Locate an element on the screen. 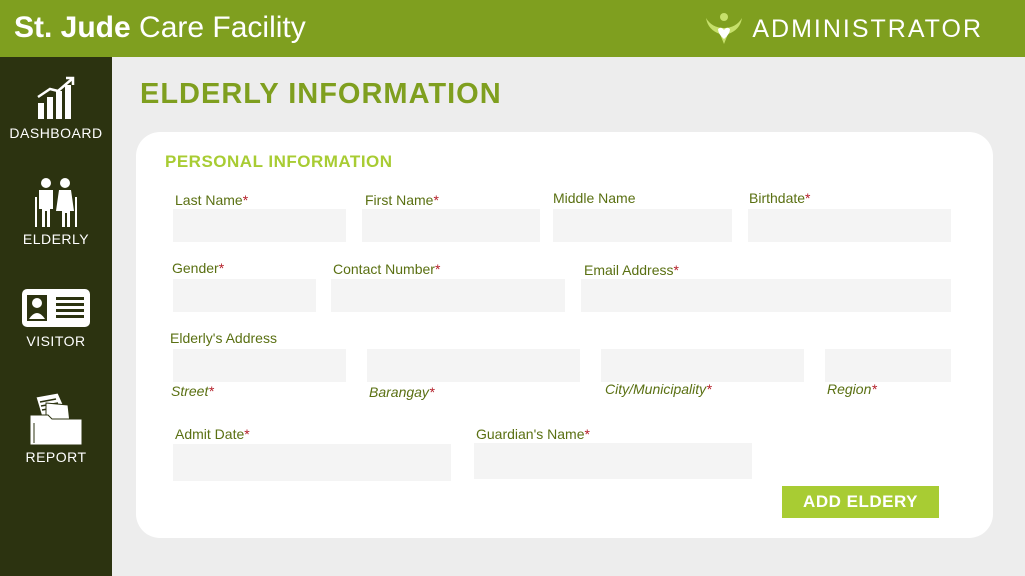 The width and height of the screenshot is (1025, 576). birthdate-input is located at coordinates (849, 225).